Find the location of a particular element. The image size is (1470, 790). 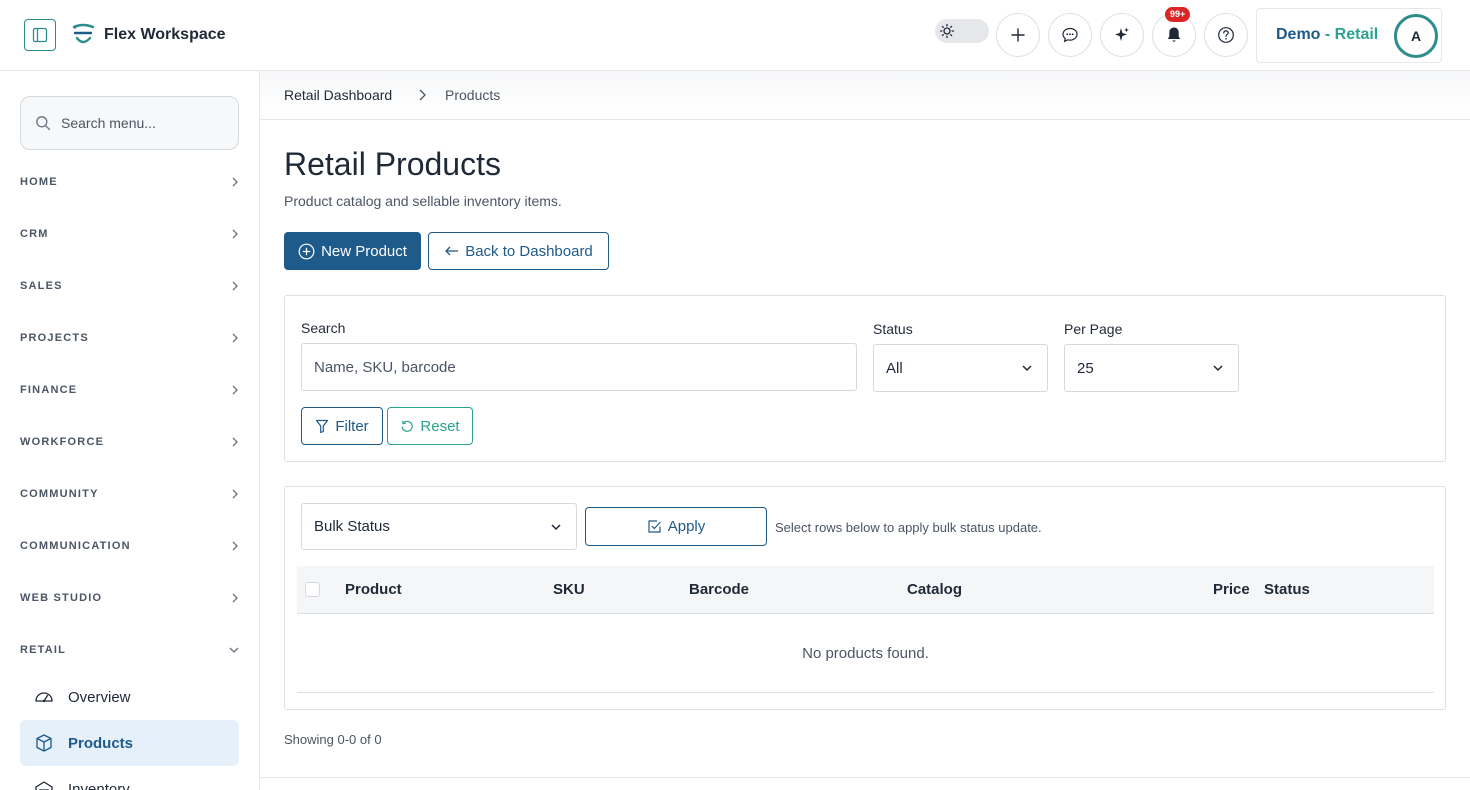

back-to-dashboard-button: Back to Dashboard is located at coordinates (518, 251).